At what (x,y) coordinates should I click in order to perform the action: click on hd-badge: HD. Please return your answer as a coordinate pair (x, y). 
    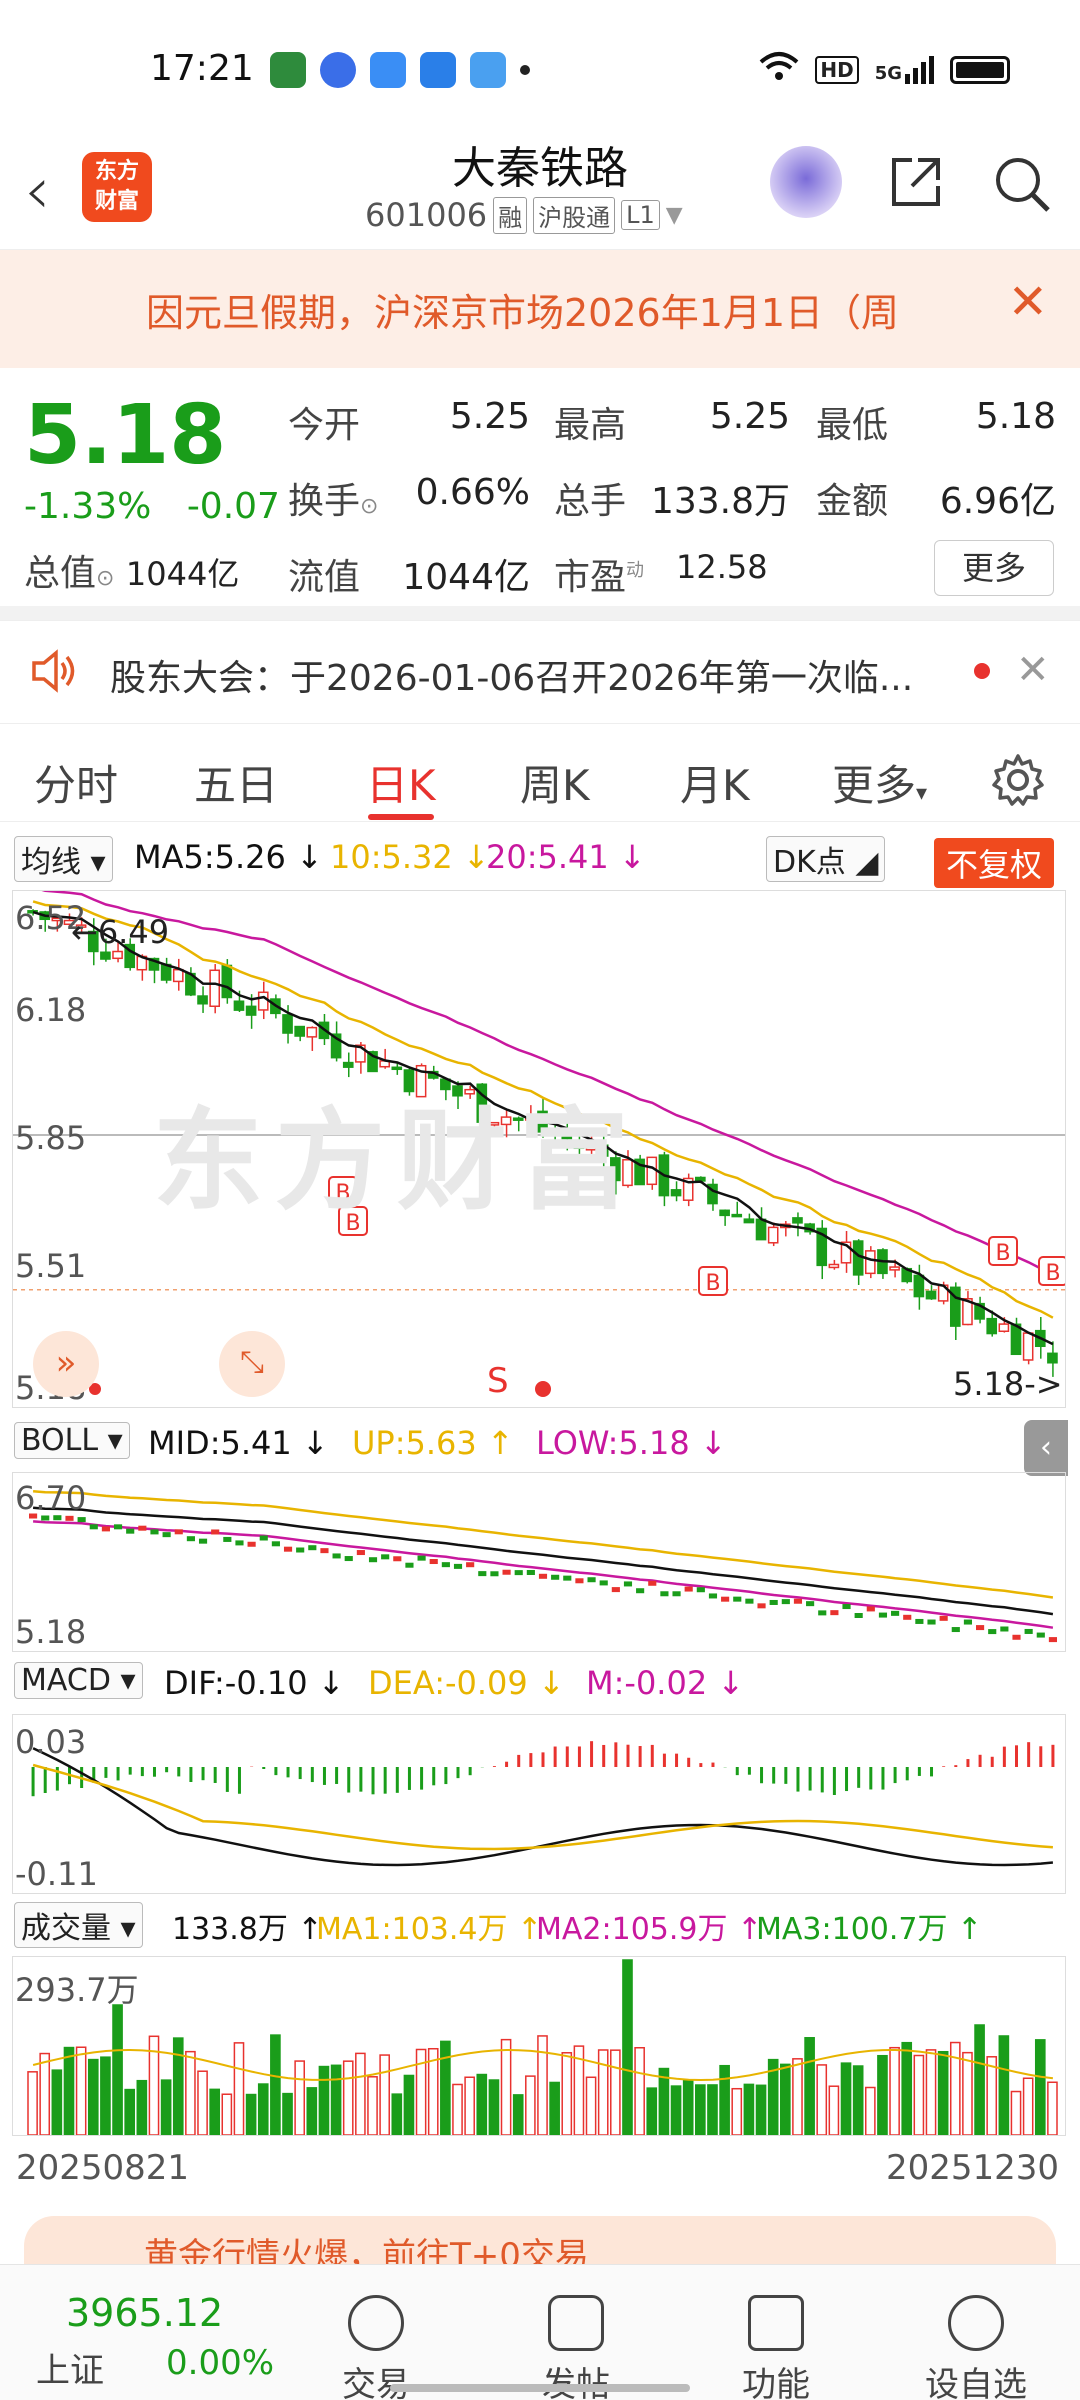
    Looking at the image, I should click on (837, 69).